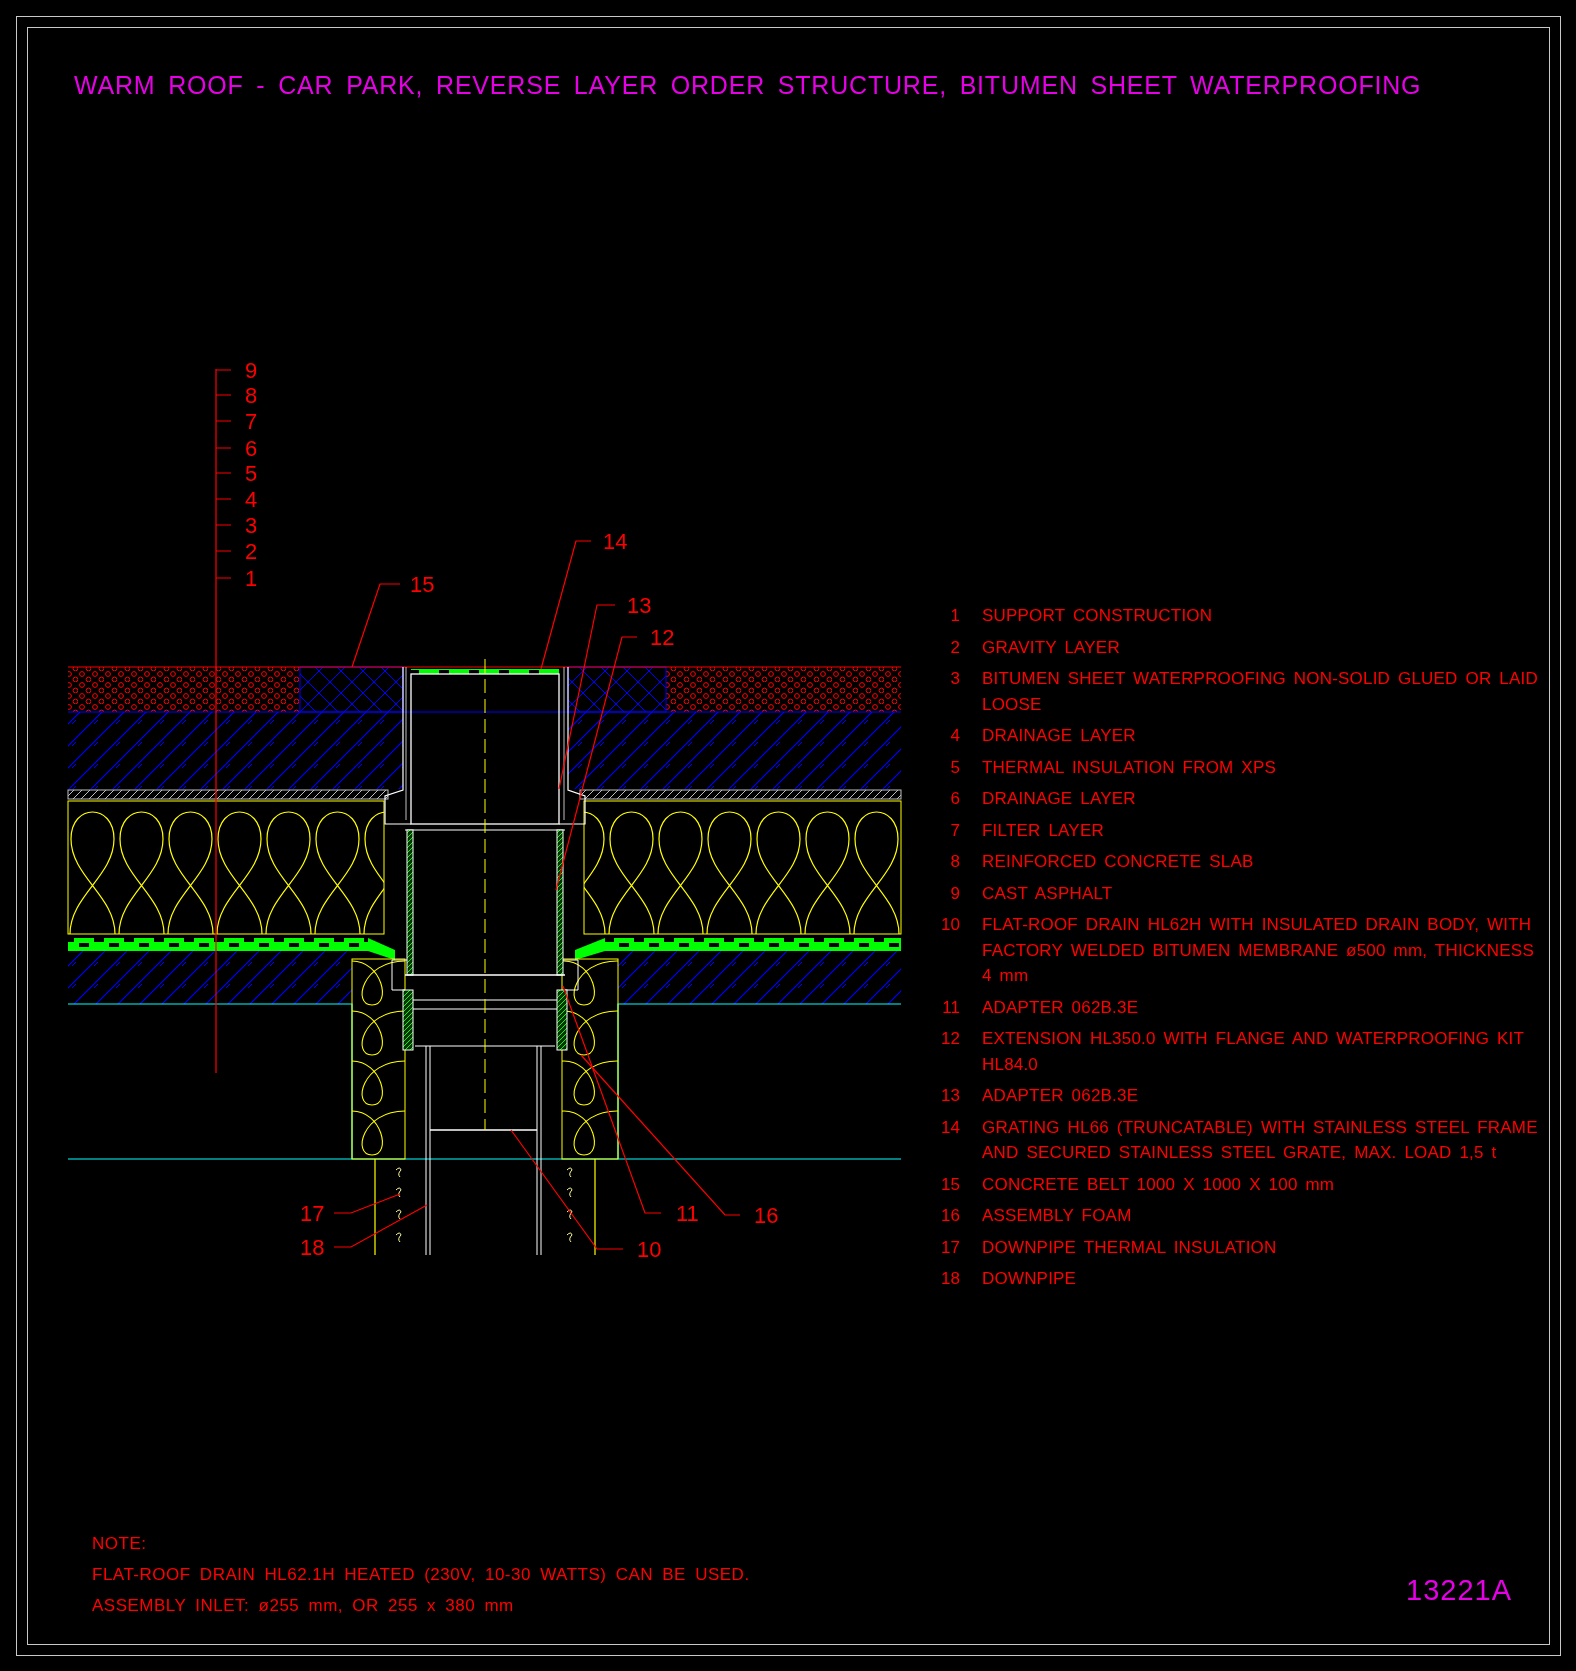 The image size is (1576, 1671). Describe the element at coordinates (1260, 692) in the screenshot. I see `legend-text: BITUMEN SHEET WATERPROOFING NON-SOLID GLUED OR LAID LOOSE` at that location.